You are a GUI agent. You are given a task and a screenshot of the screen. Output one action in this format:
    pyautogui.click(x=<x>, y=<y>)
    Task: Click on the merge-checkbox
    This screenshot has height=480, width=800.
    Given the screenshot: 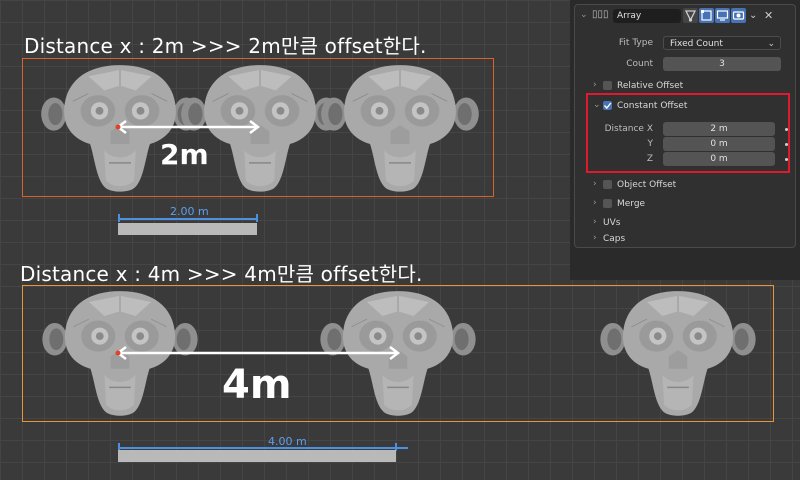 What is the action you would take?
    pyautogui.click(x=607, y=203)
    